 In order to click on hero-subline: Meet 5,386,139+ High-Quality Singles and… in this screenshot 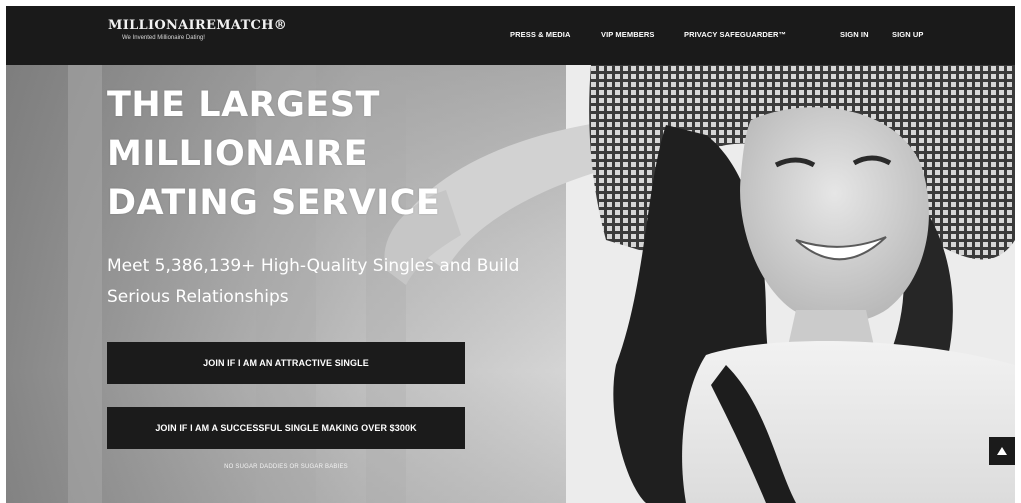, I will do `click(313, 281)`.